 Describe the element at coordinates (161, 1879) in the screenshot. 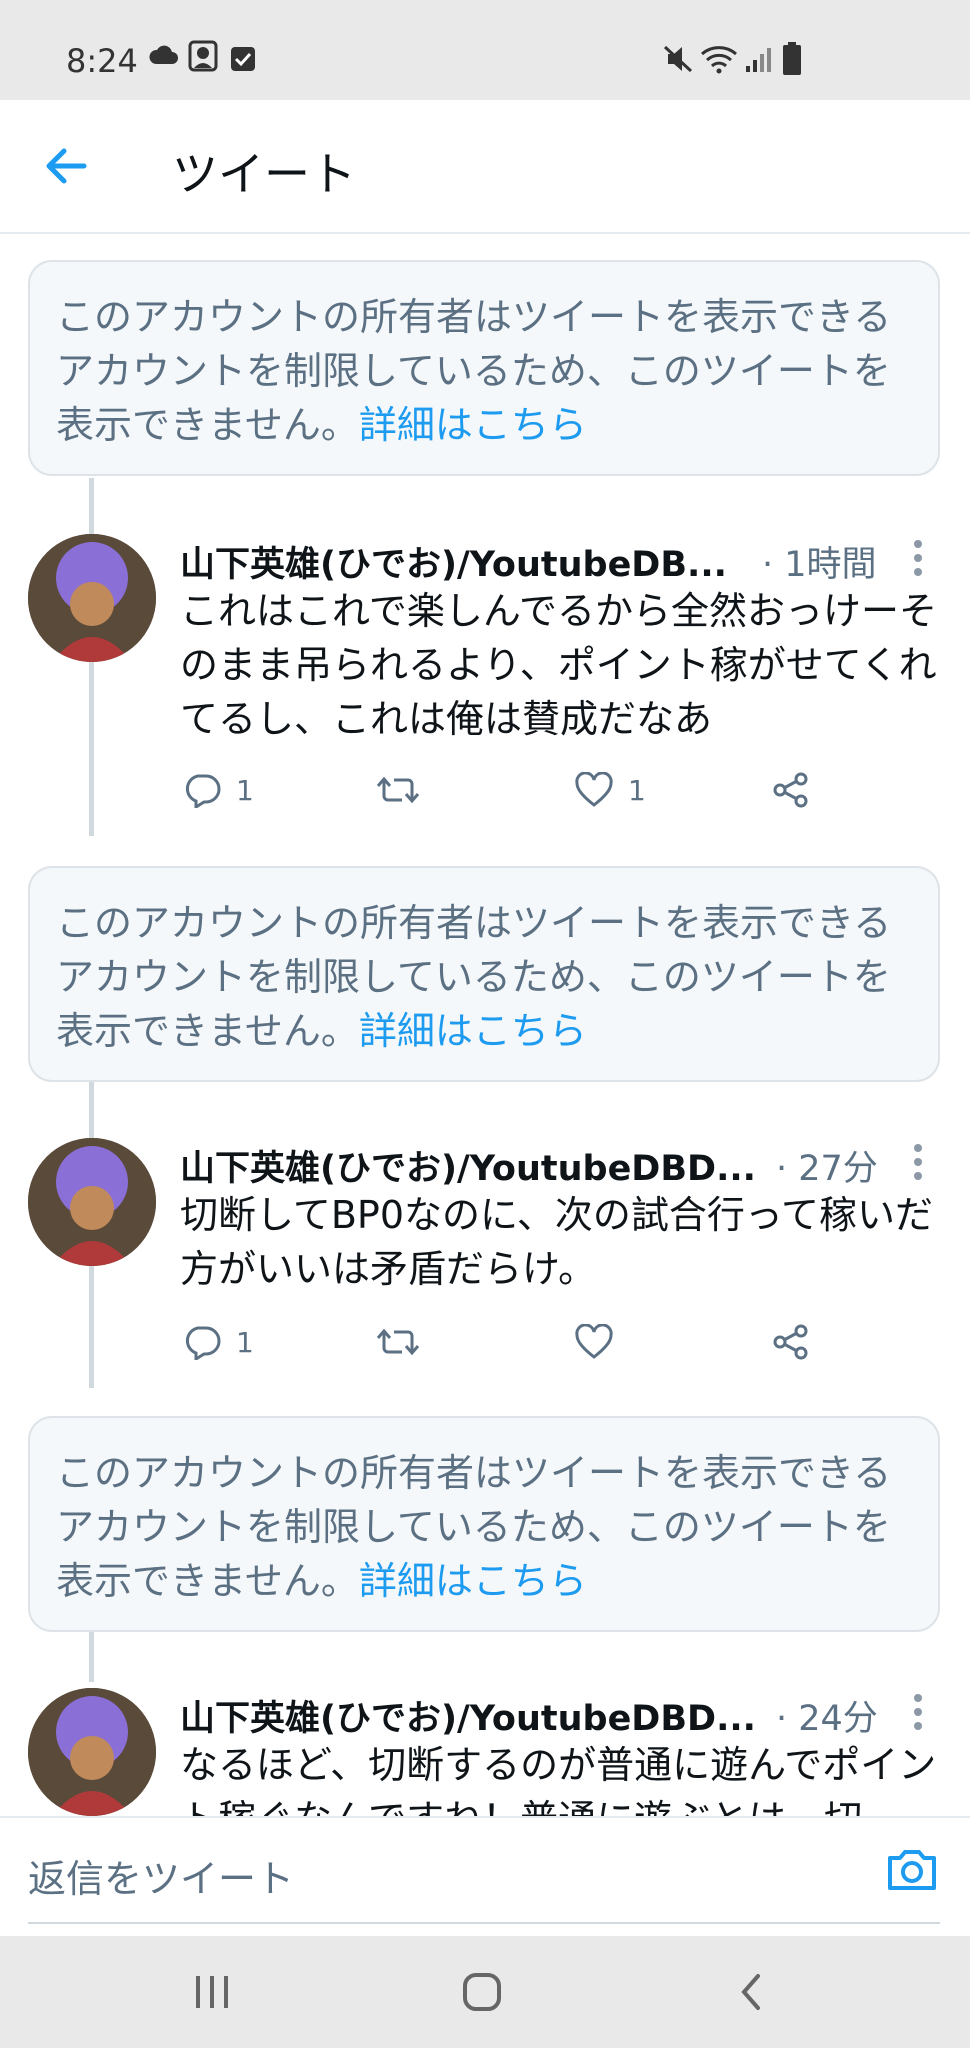

I see `reply-placeholder: 返信をツイート` at that location.